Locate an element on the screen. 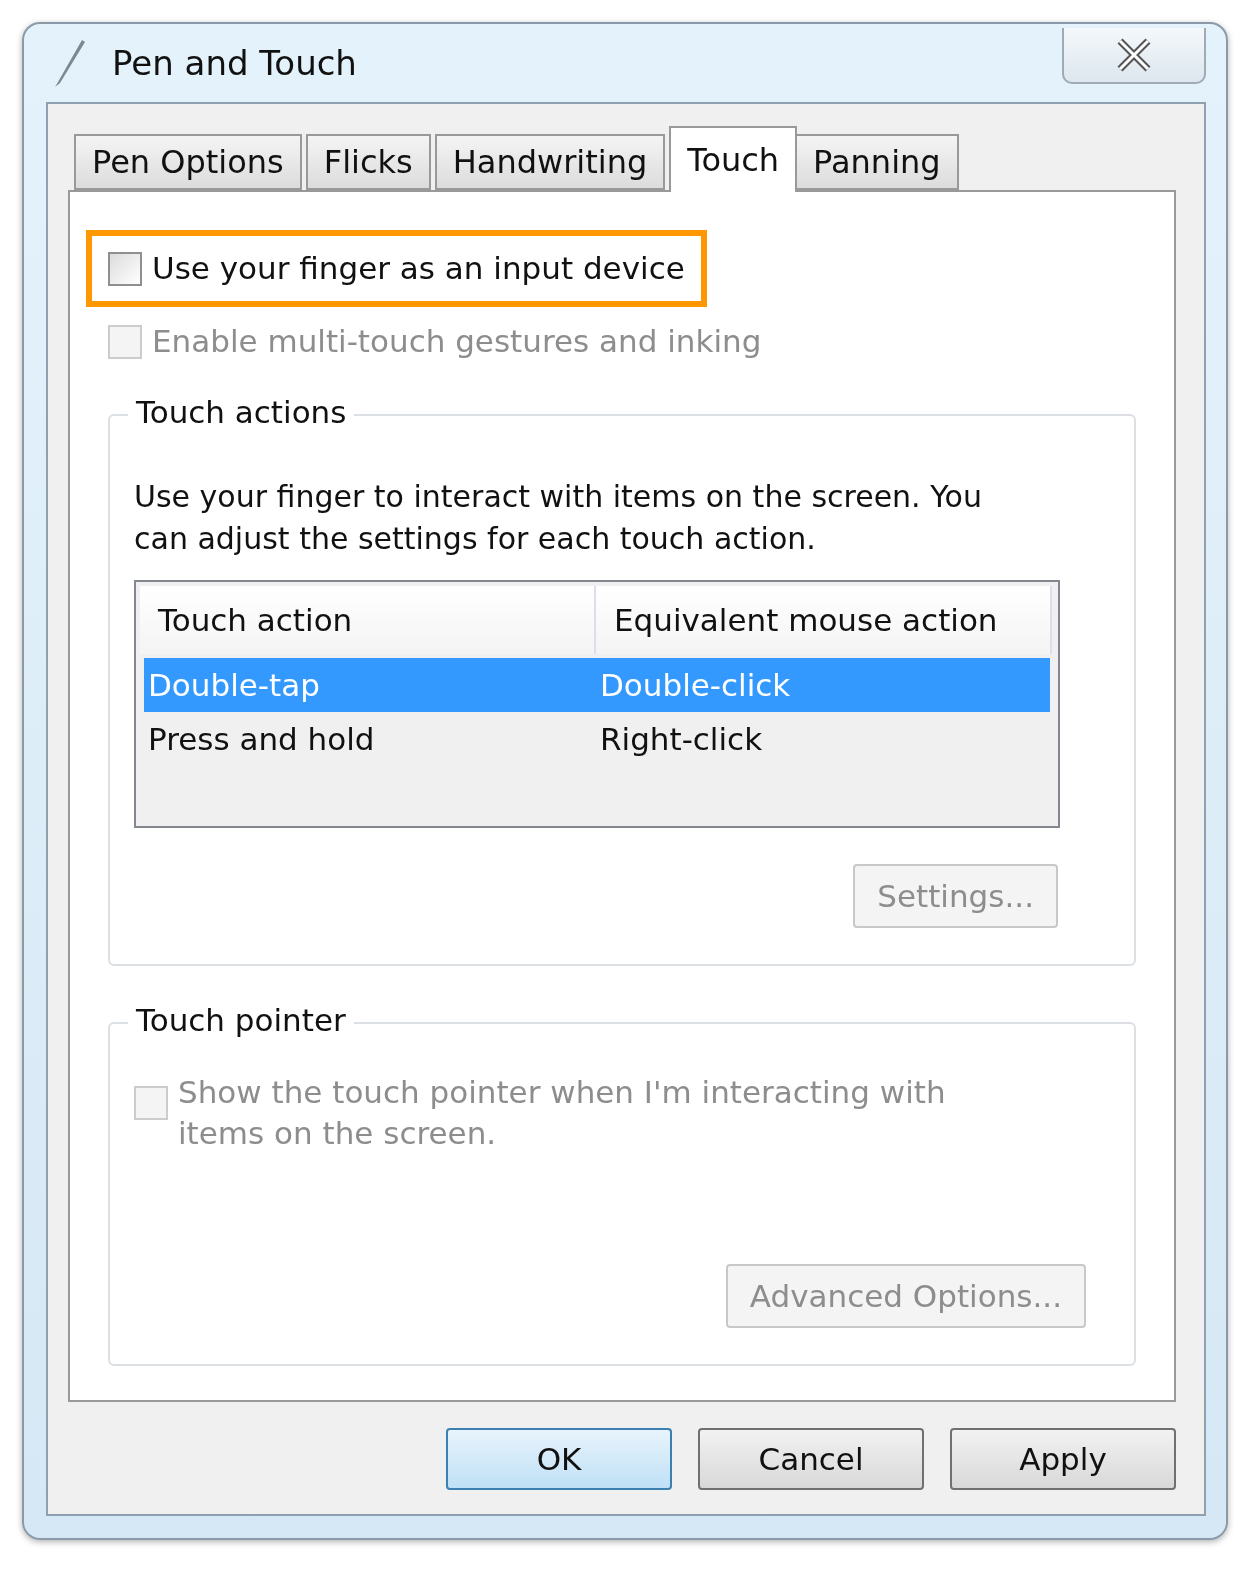 Image resolution: width=1260 pixels, height=1569 pixels. close-button is located at coordinates (1134, 56).